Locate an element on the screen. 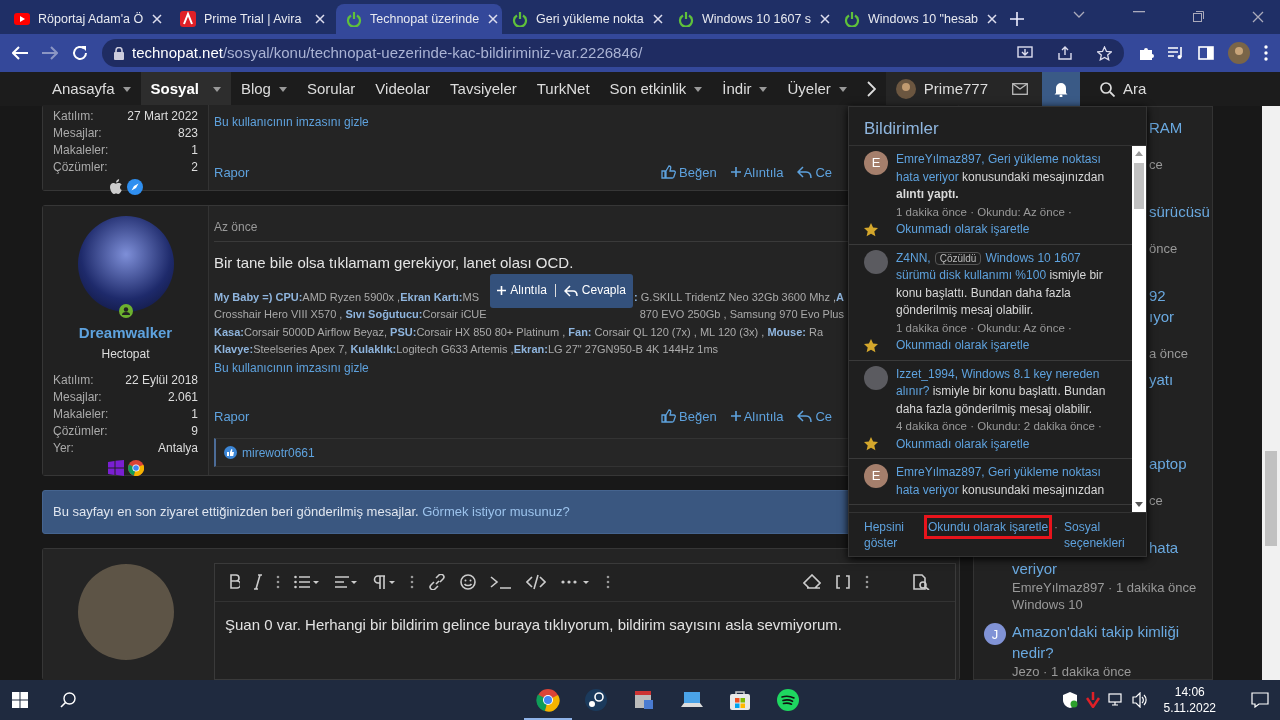  nav-tab: Tavsiyeler is located at coordinates (483, 89).